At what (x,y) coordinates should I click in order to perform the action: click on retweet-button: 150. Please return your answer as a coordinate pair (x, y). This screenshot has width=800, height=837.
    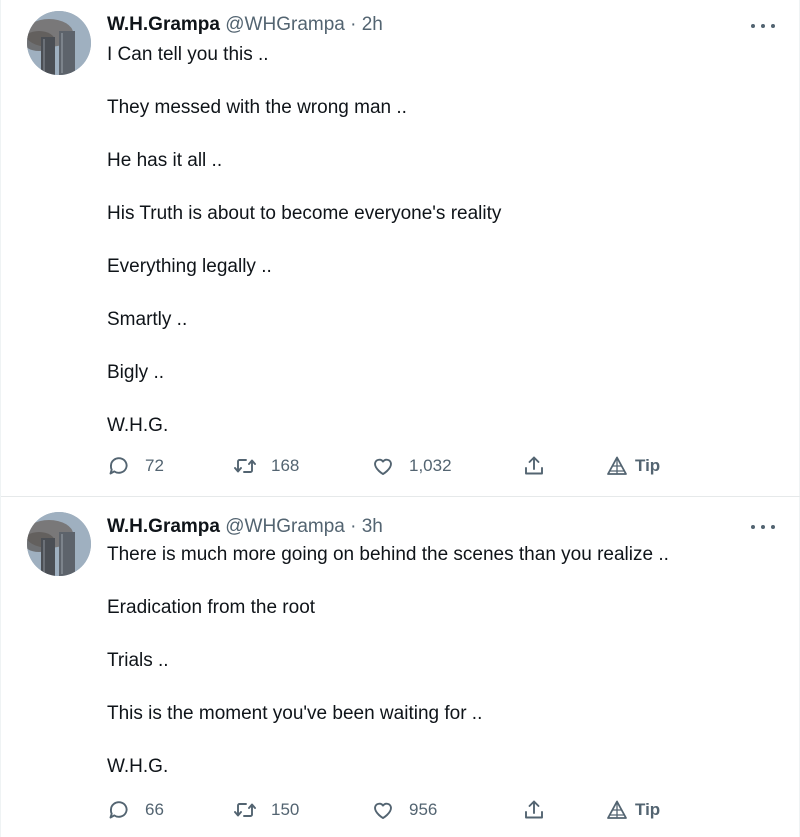
    Looking at the image, I should click on (266, 810).